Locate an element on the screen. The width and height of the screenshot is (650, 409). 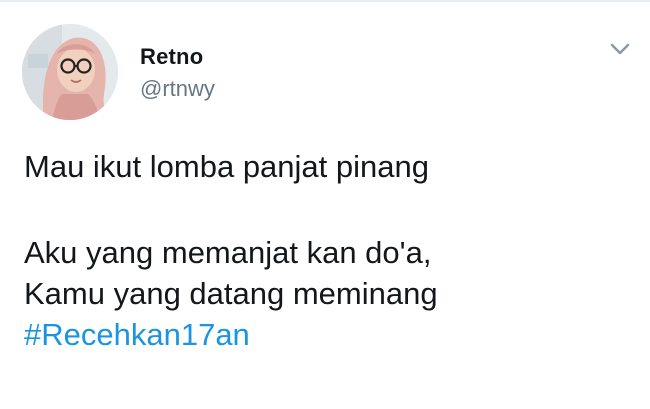
user-avatar is located at coordinates (70, 72).